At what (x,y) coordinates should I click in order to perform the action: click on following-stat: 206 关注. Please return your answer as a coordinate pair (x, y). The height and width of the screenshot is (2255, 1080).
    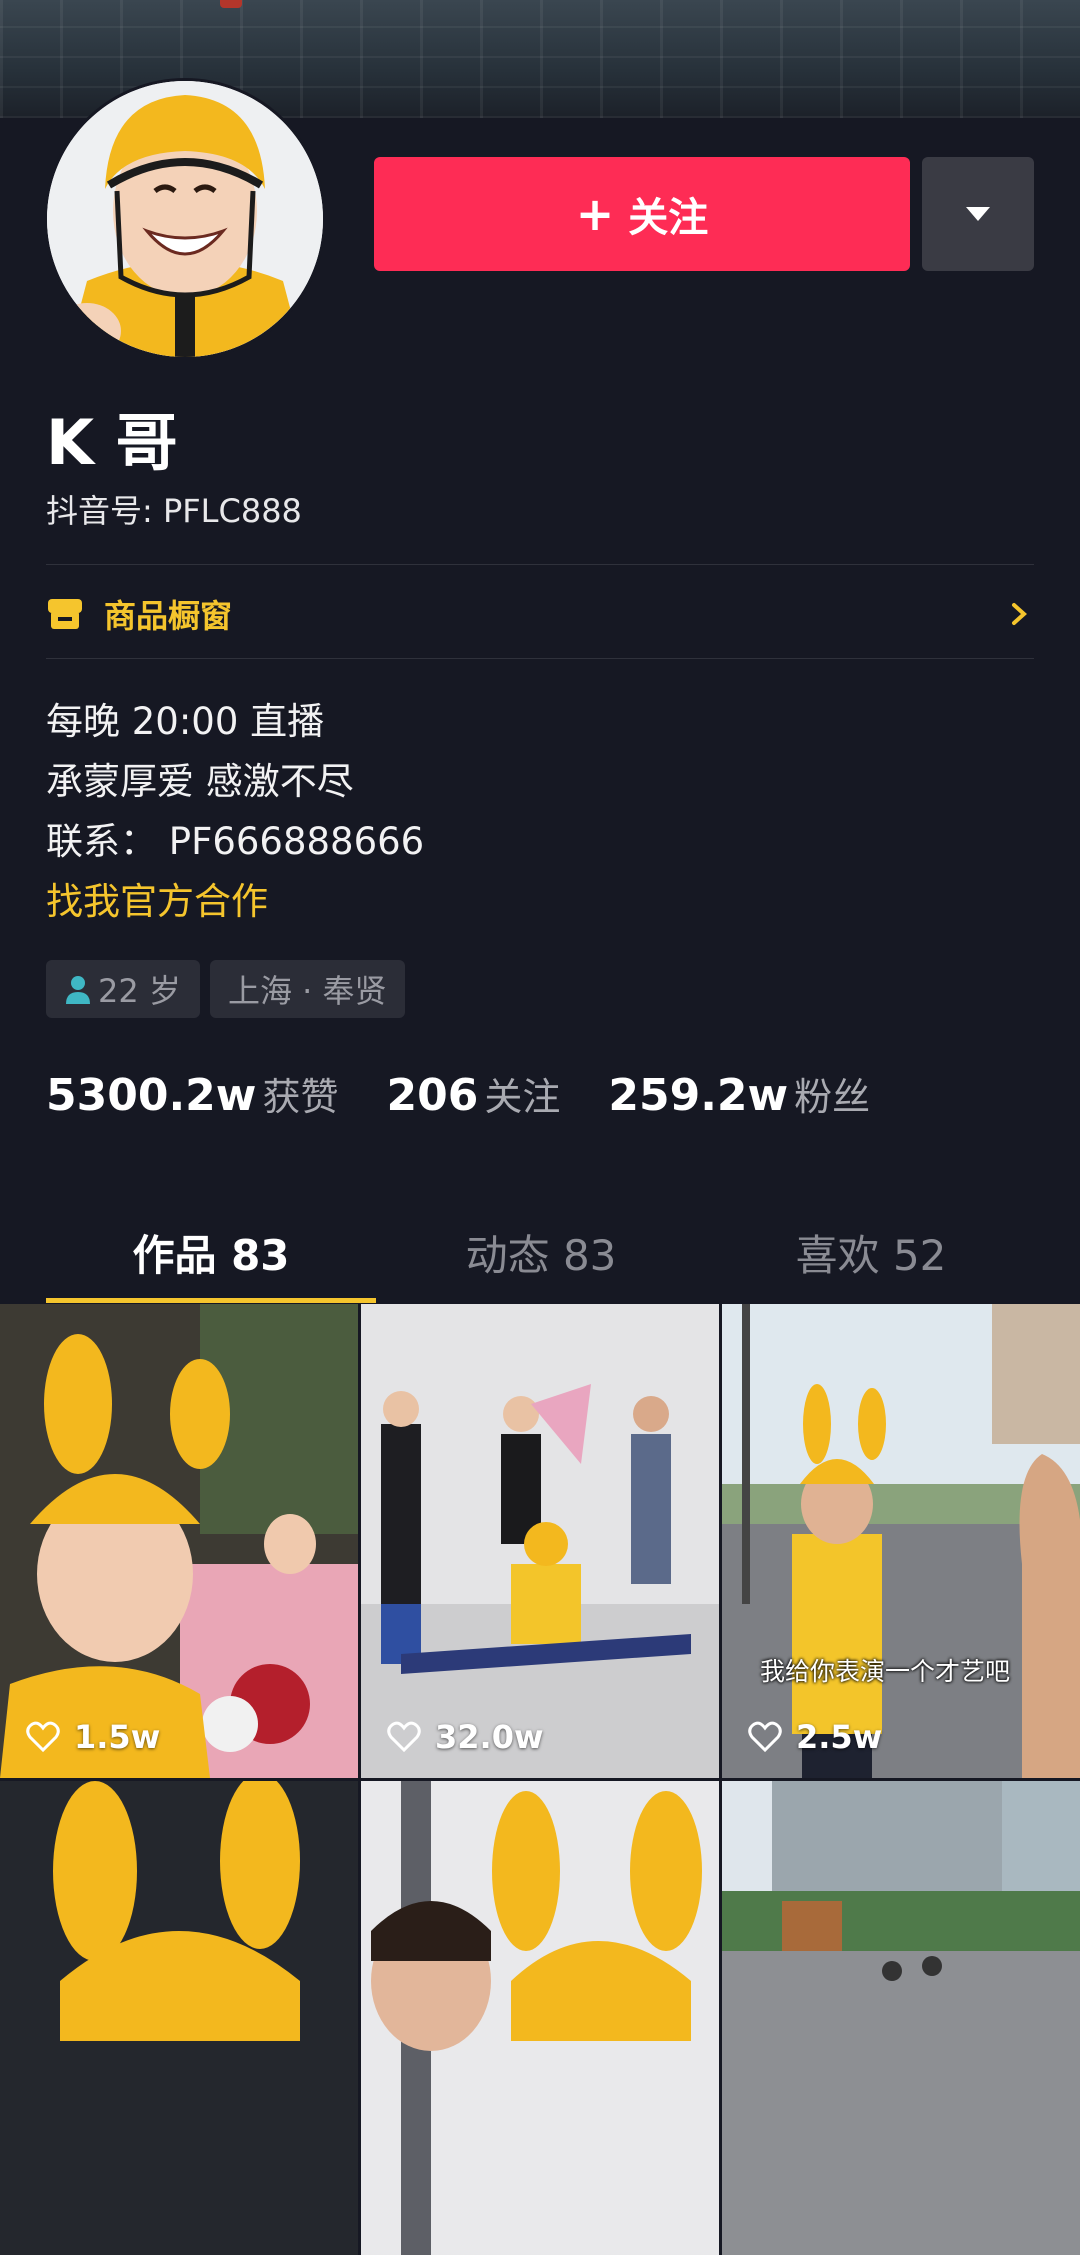
    Looking at the image, I should click on (473, 1093).